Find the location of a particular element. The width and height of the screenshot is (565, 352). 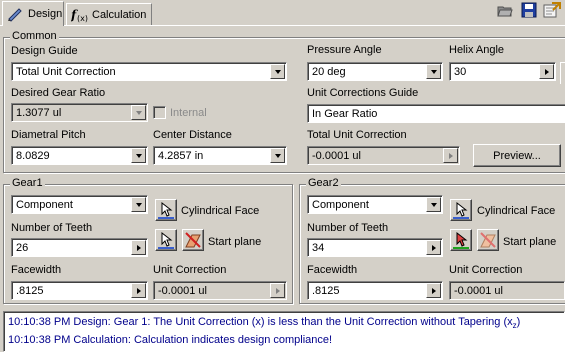

log-line-1-end: ) is located at coordinates (518, 322).